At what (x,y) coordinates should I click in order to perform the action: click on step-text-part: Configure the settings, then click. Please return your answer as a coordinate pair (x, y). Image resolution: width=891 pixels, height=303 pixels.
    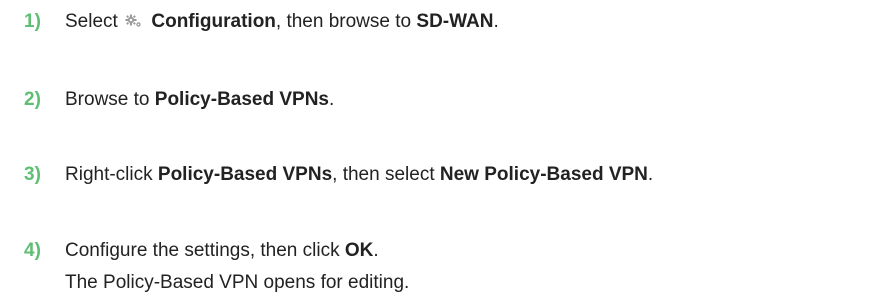
    Looking at the image, I should click on (202, 250).